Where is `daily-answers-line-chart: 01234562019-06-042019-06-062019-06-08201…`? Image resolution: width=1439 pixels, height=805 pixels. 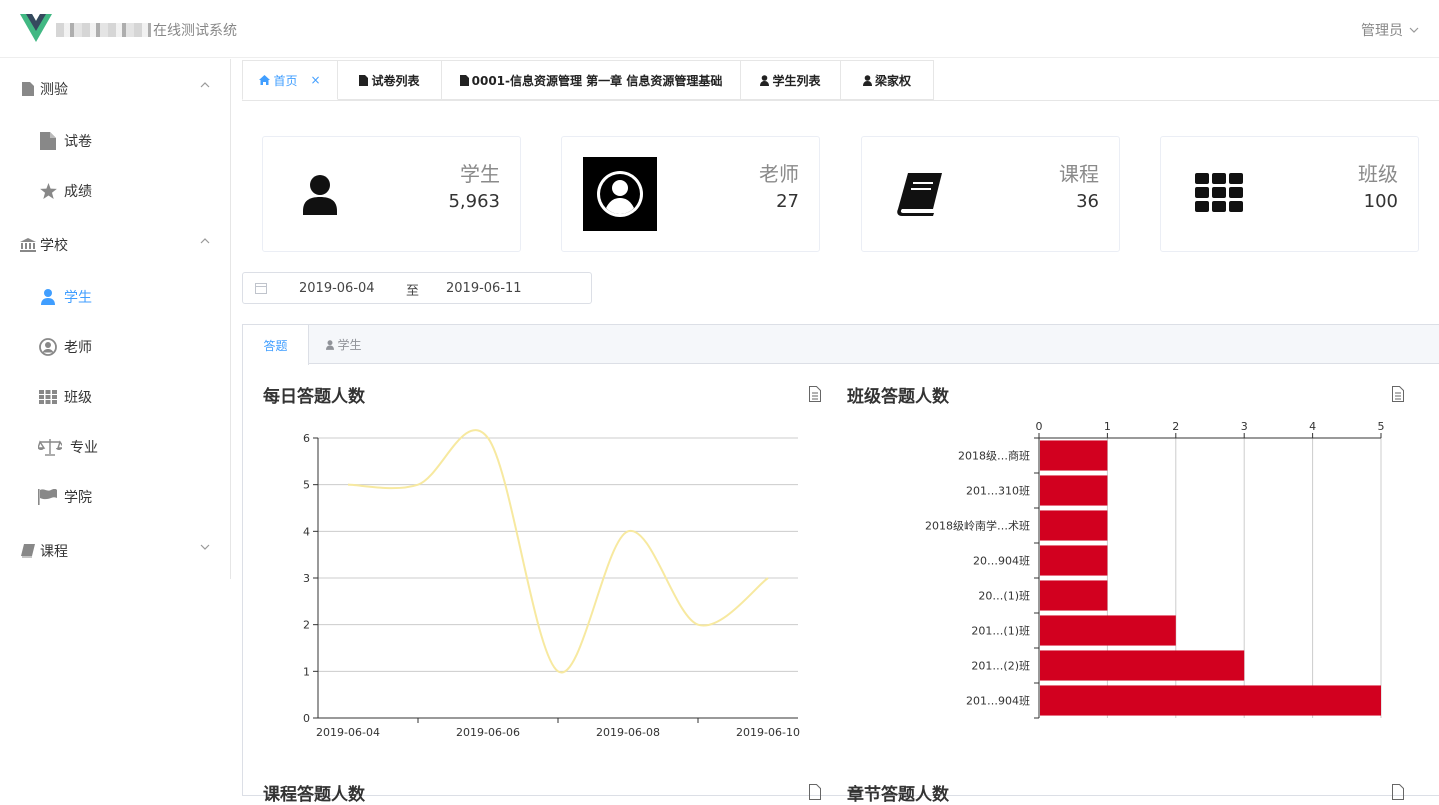
daily-answers-line-chart: 01234562019-06-042019-06-062019-06-08201… is located at coordinates (550, 590).